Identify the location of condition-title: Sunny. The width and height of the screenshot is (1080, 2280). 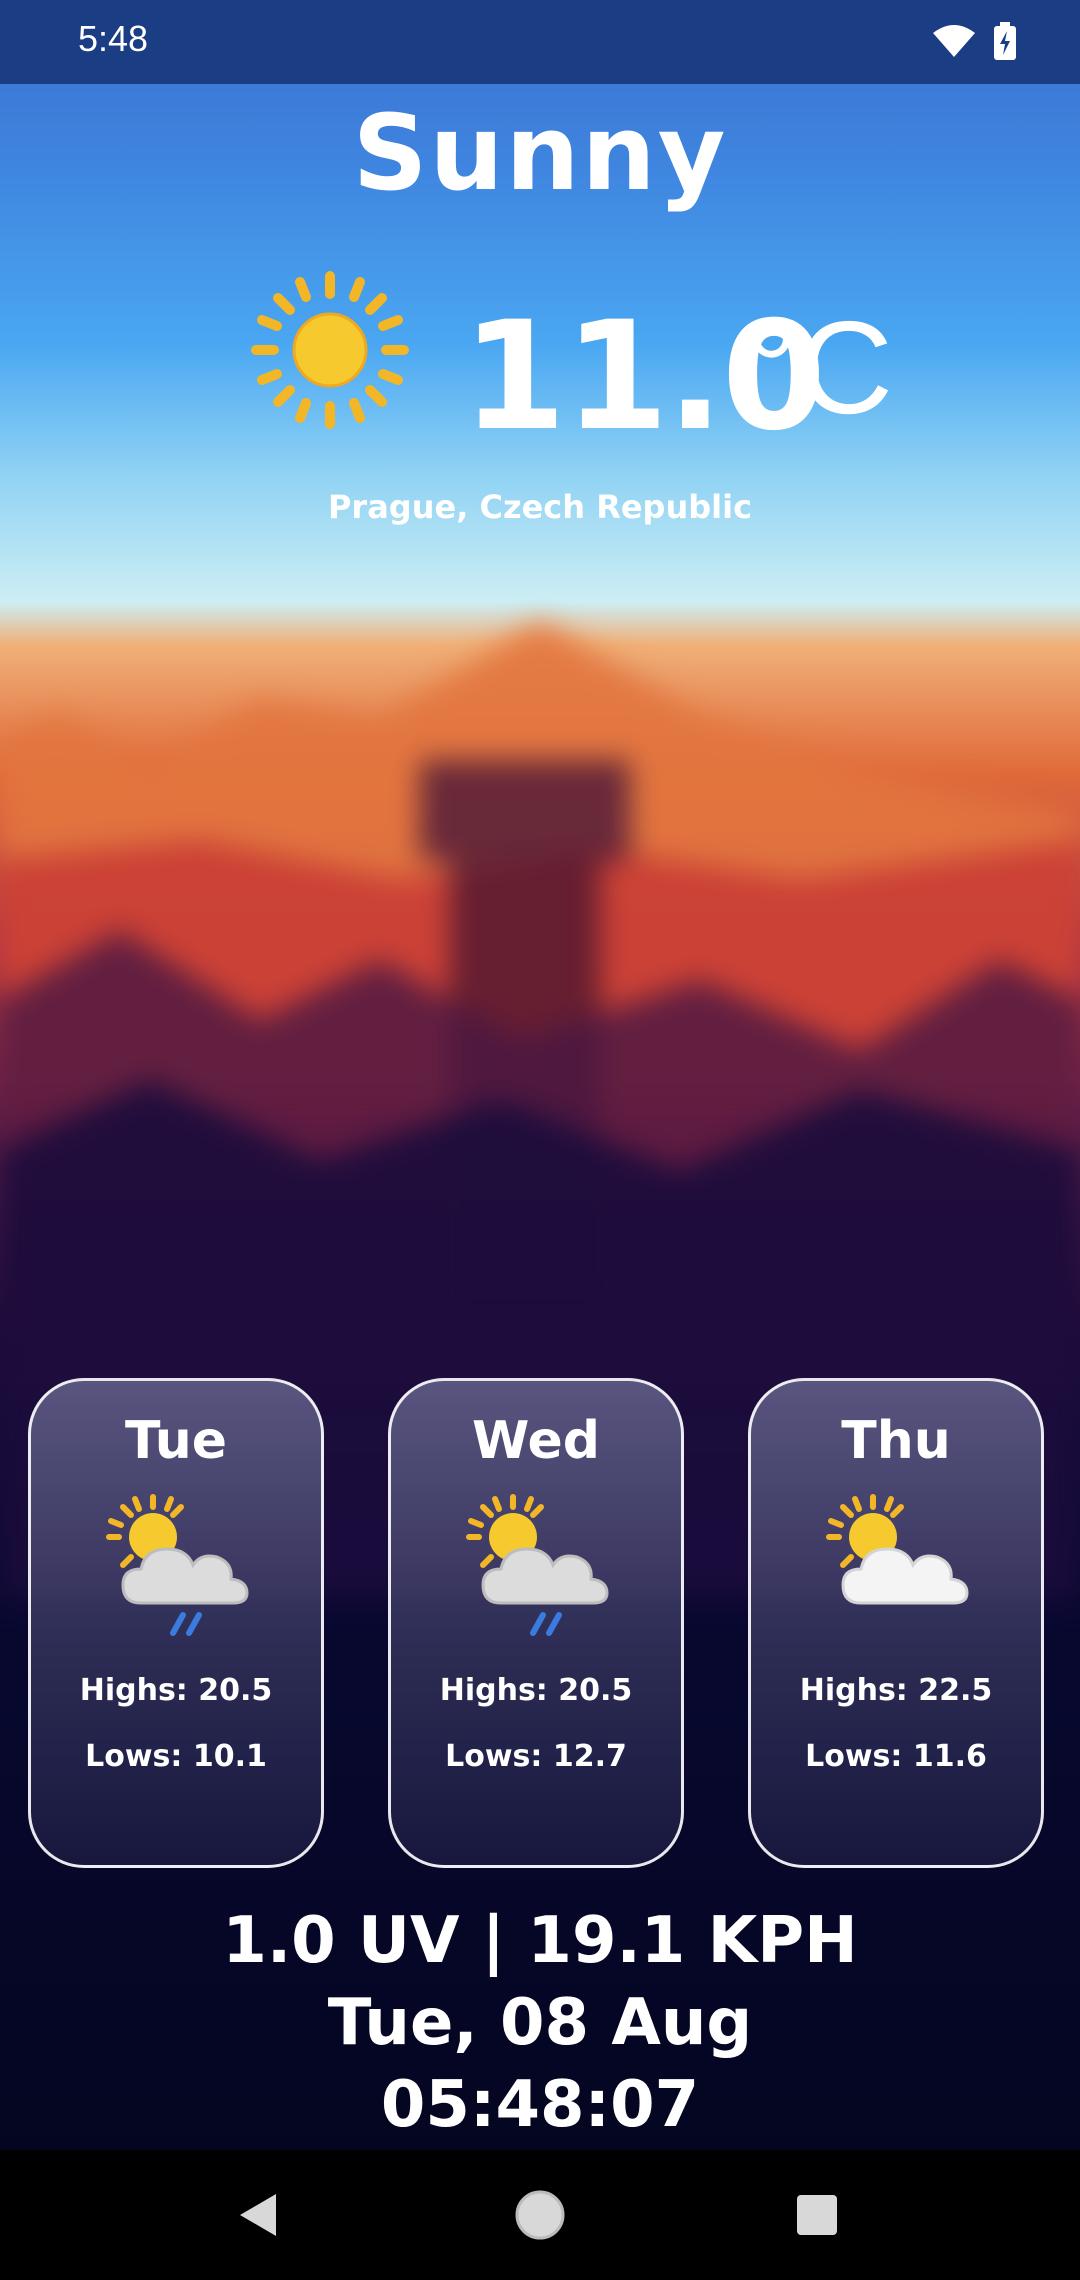
(540, 153).